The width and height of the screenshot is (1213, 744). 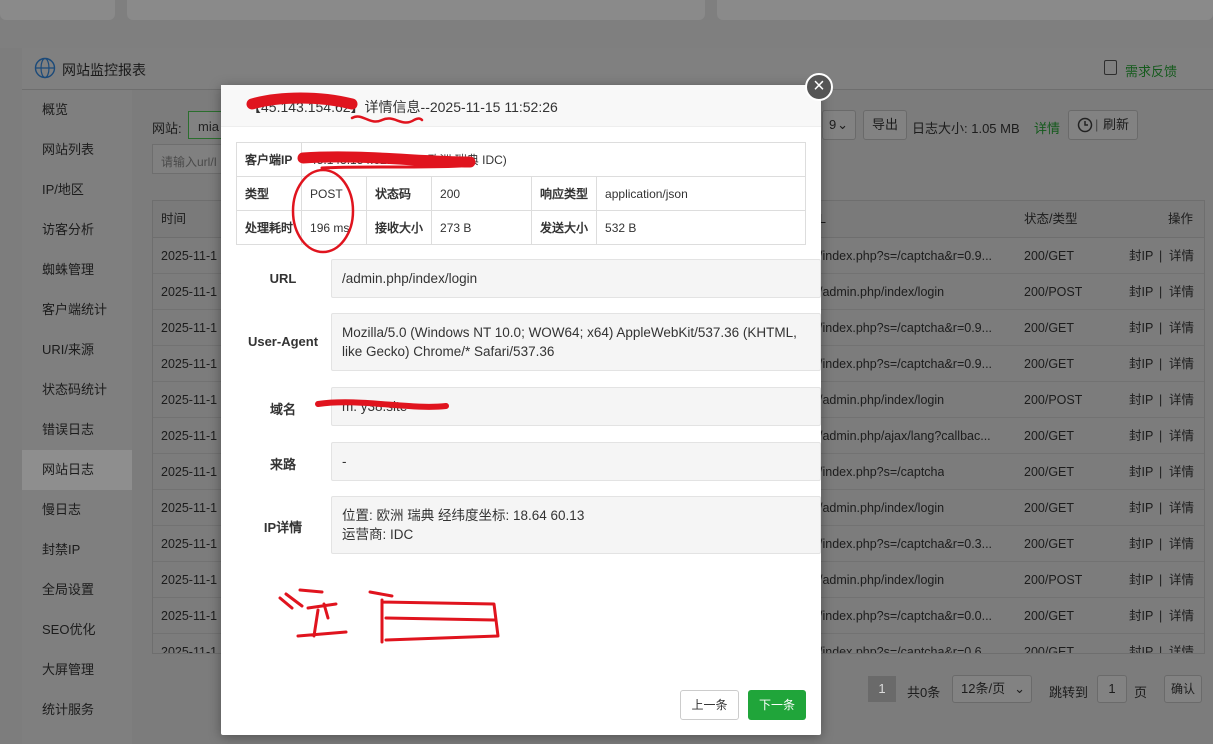 I want to click on modal-header: 【45.143.154.62】详情信息--2025-11-15 11:52:26, so click(x=521, y=106).